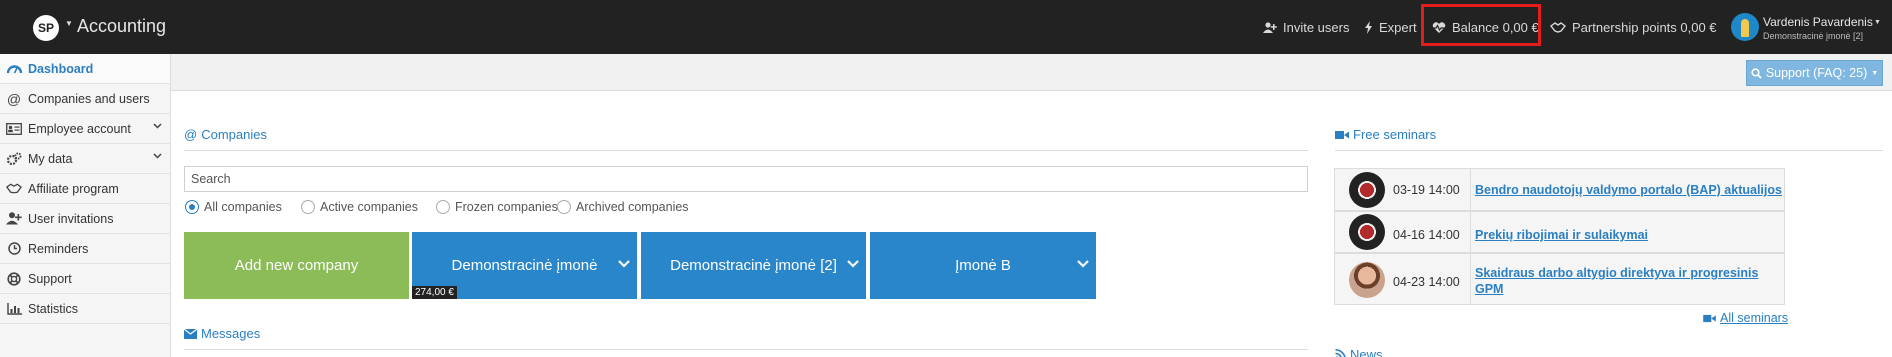  What do you see at coordinates (50, 278) in the screenshot?
I see `sidebar-item-label: Support` at bounding box center [50, 278].